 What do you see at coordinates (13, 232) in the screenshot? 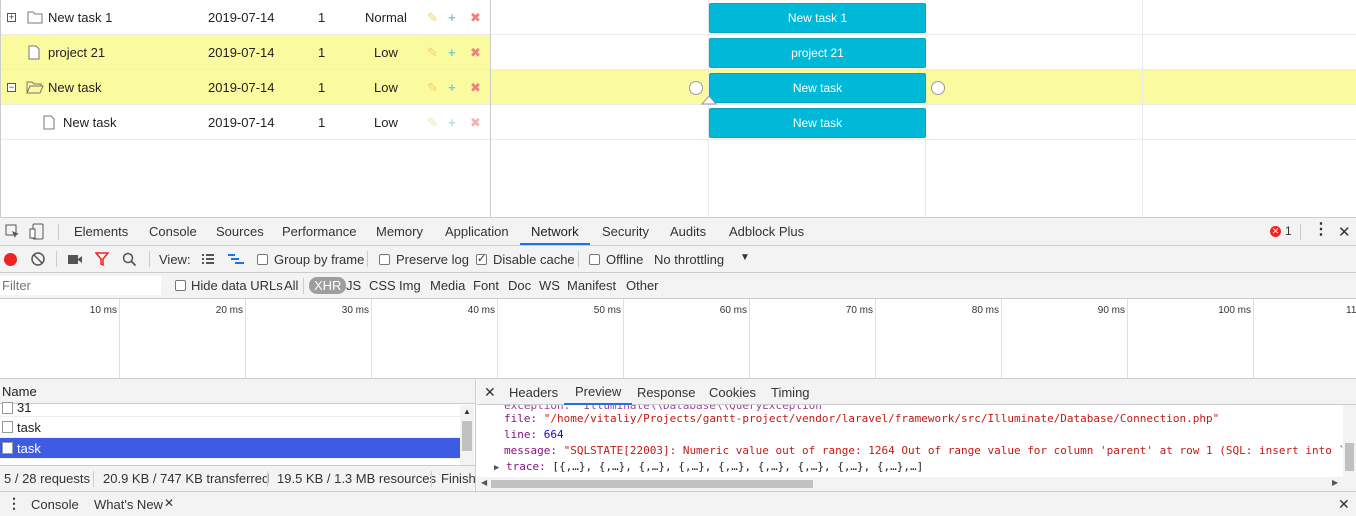
I see `inspect-element-icon` at bounding box center [13, 232].